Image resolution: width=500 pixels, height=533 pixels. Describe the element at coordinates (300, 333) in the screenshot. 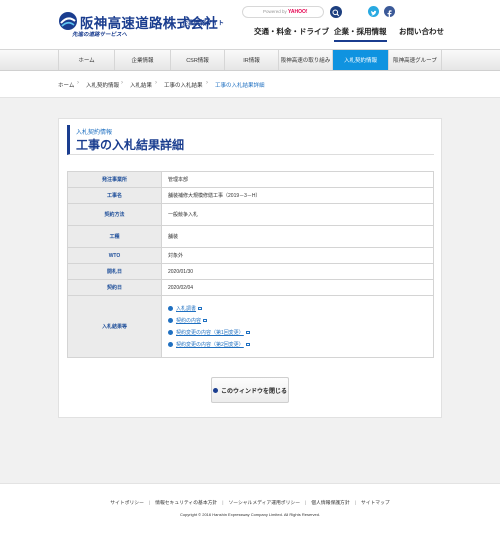

I see `result-link-item: 契約変更の内容（第1回変更）` at that location.